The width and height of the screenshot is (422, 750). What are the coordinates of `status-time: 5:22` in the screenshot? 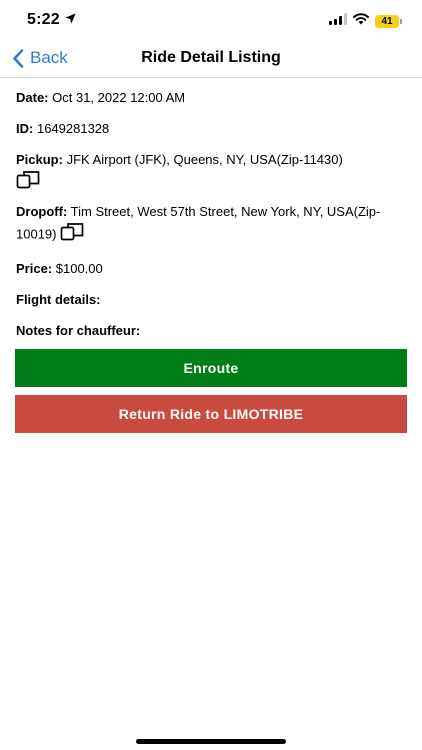 It's located at (51, 20).